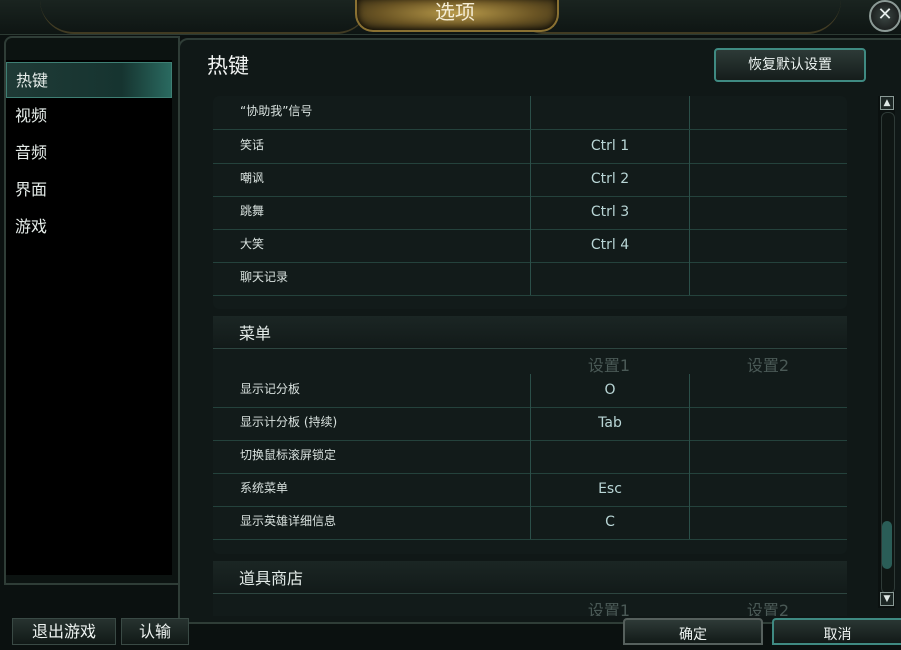 Image resolution: width=901 pixels, height=650 pixels. What do you see at coordinates (255, 333) in the screenshot?
I see `section-title: 菜单` at bounding box center [255, 333].